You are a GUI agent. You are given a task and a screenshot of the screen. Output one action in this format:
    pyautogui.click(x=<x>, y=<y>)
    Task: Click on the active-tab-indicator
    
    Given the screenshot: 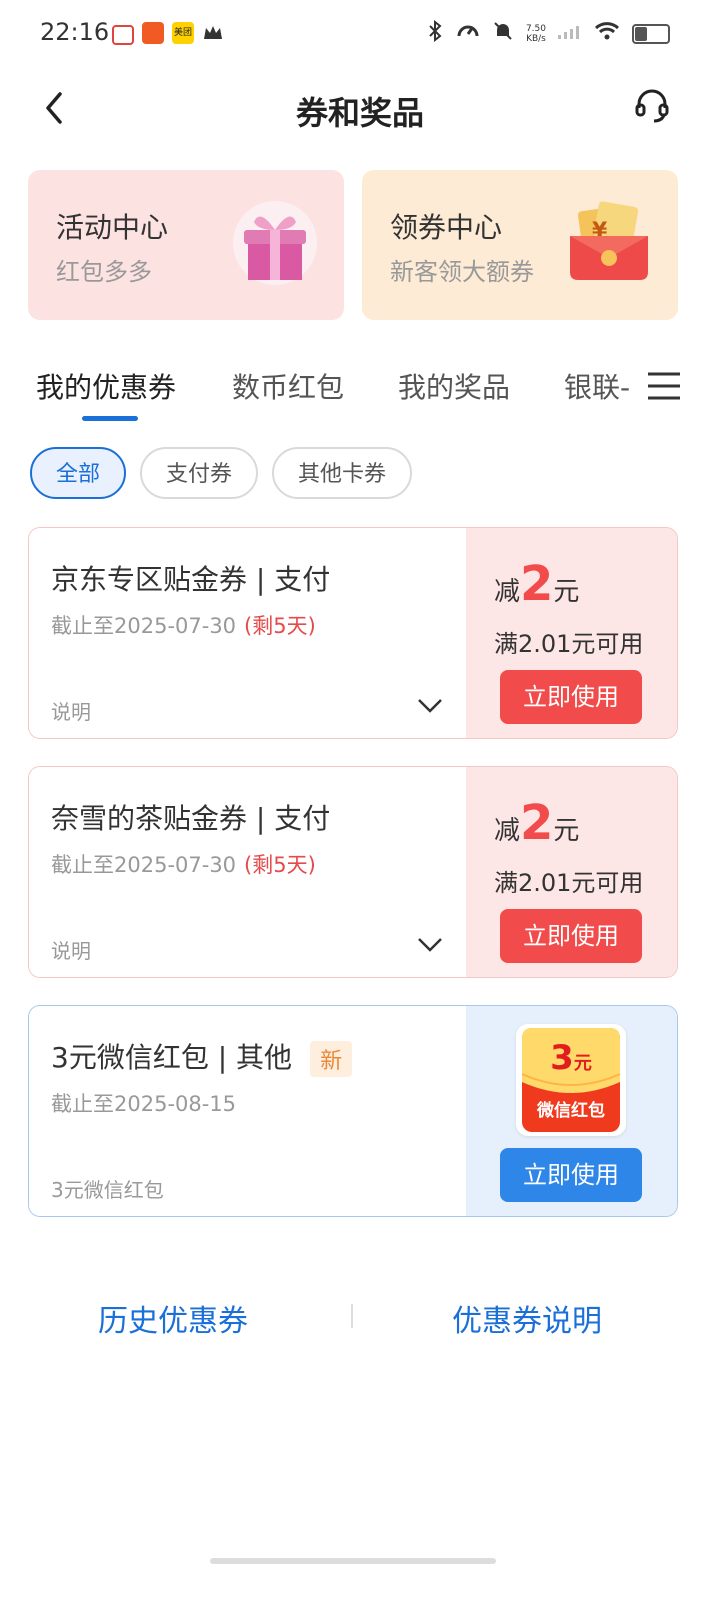 What is the action you would take?
    pyautogui.click(x=110, y=418)
    